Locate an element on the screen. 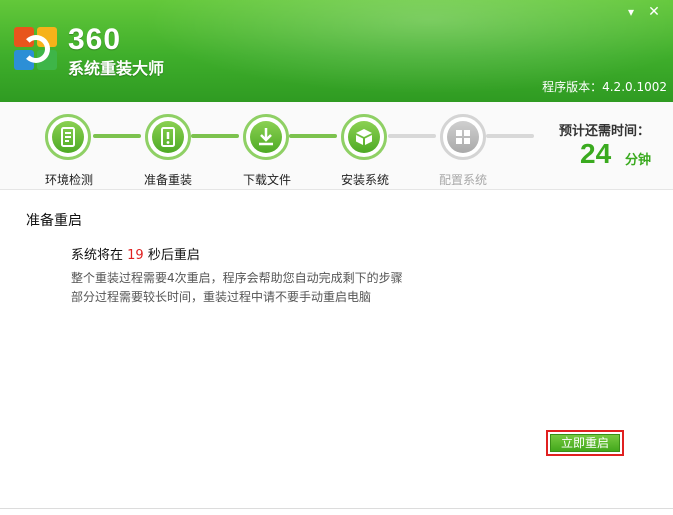 Image resolution: width=673 pixels, height=515 pixels. version-label: 程序版本：4.2.0.1002 is located at coordinates (604, 87).